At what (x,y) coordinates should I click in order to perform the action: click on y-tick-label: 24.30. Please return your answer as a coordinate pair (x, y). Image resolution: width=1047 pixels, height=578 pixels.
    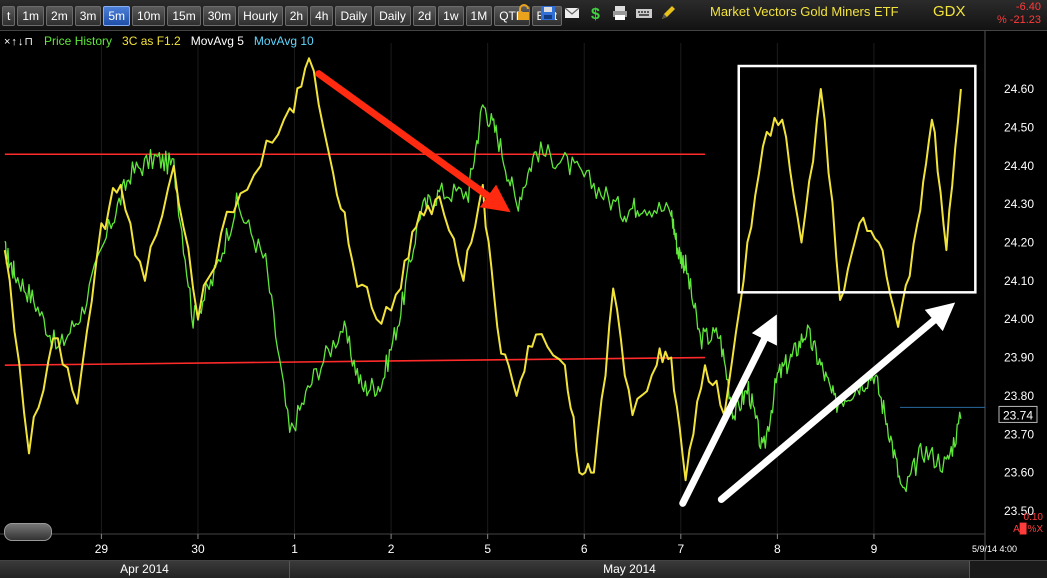
    Looking at the image, I should click on (1019, 204).